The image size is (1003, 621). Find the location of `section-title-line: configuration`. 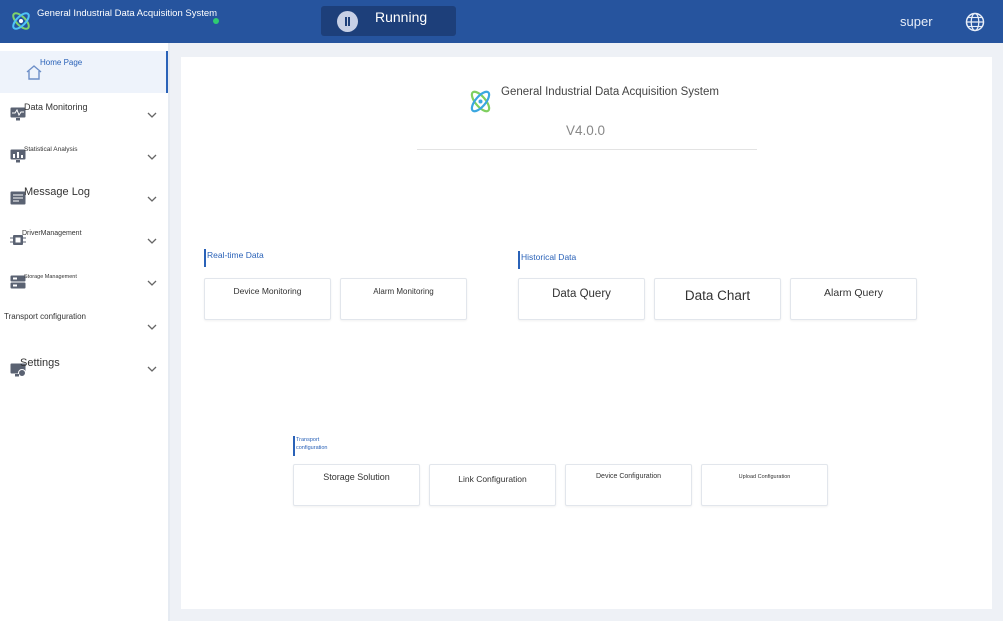

section-title-line: configuration is located at coordinates (312, 448).